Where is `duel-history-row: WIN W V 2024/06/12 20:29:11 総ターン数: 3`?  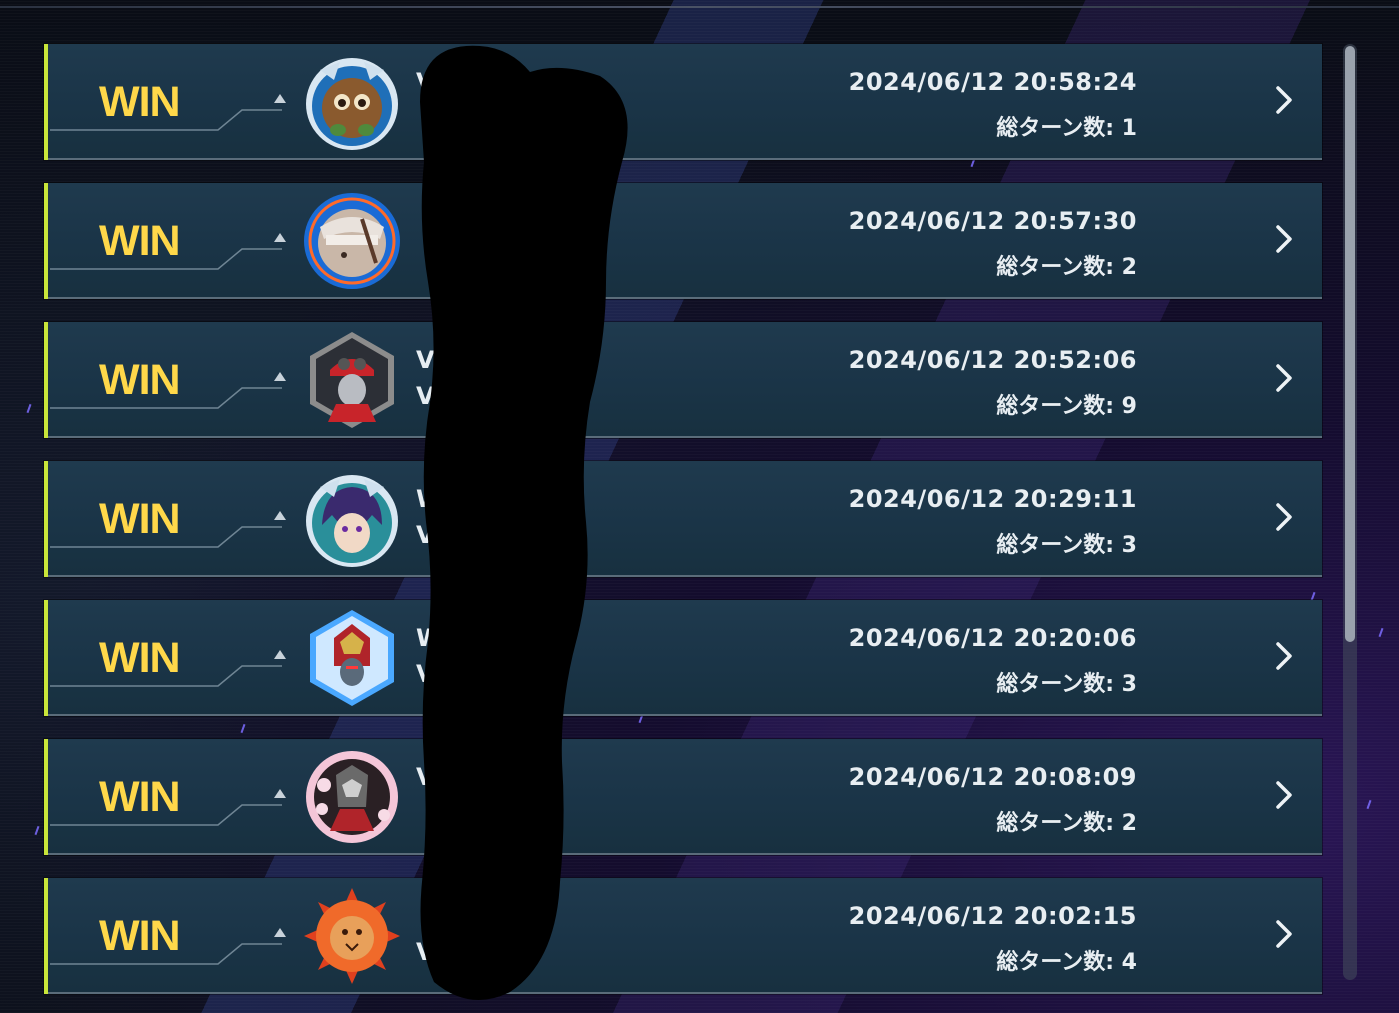 duel-history-row: WIN W V 2024/06/12 20:29:11 総ターン数: 3 is located at coordinates (683, 519).